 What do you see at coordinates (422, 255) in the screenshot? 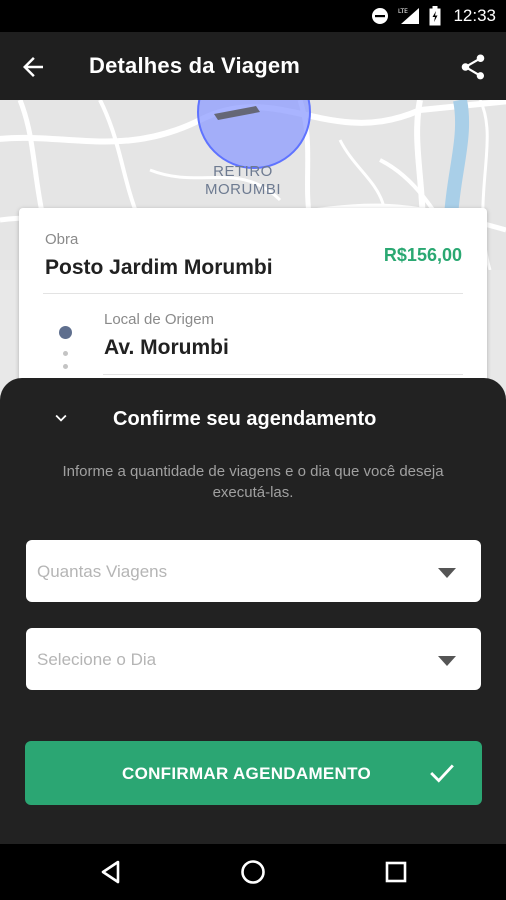
I see `trip-price: R$156,00` at bounding box center [422, 255].